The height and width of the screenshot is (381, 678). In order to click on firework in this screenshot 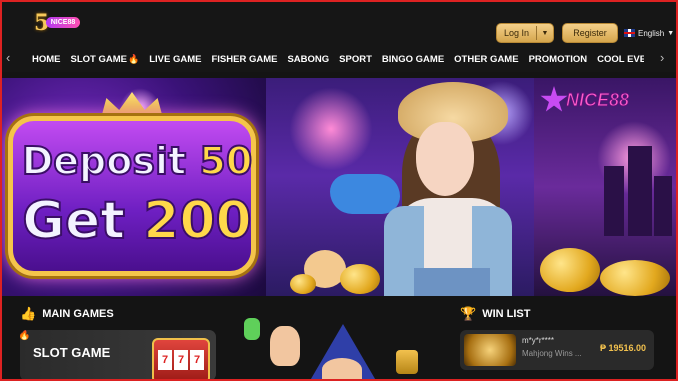, I will do `click(331, 129)`.